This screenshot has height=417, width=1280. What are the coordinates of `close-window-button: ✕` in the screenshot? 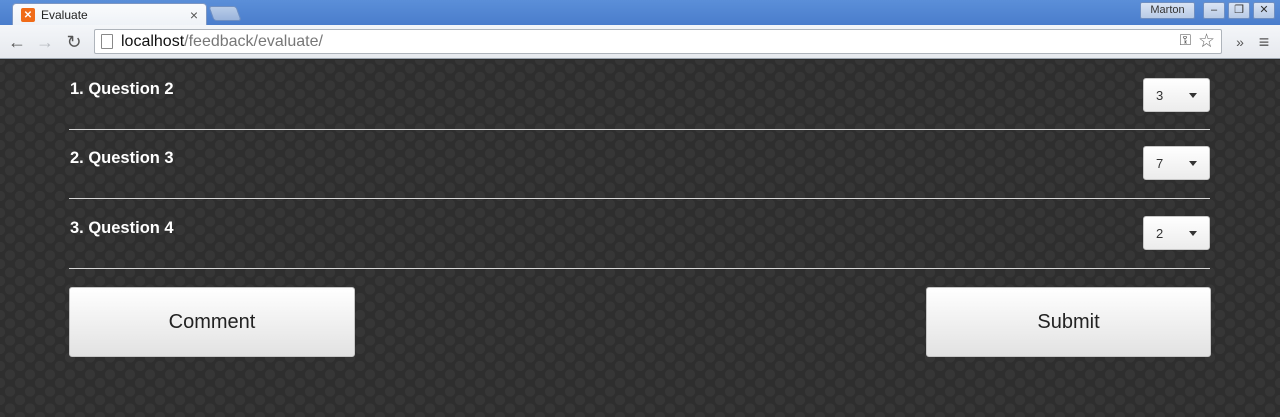 It's located at (1264, 10).